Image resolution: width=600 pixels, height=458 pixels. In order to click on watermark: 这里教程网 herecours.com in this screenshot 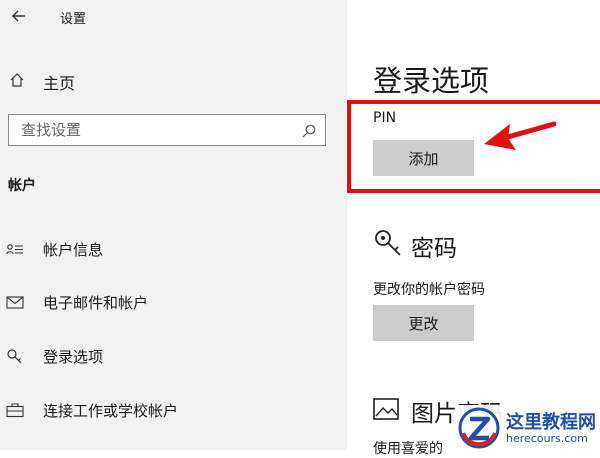, I will do `click(529, 427)`.